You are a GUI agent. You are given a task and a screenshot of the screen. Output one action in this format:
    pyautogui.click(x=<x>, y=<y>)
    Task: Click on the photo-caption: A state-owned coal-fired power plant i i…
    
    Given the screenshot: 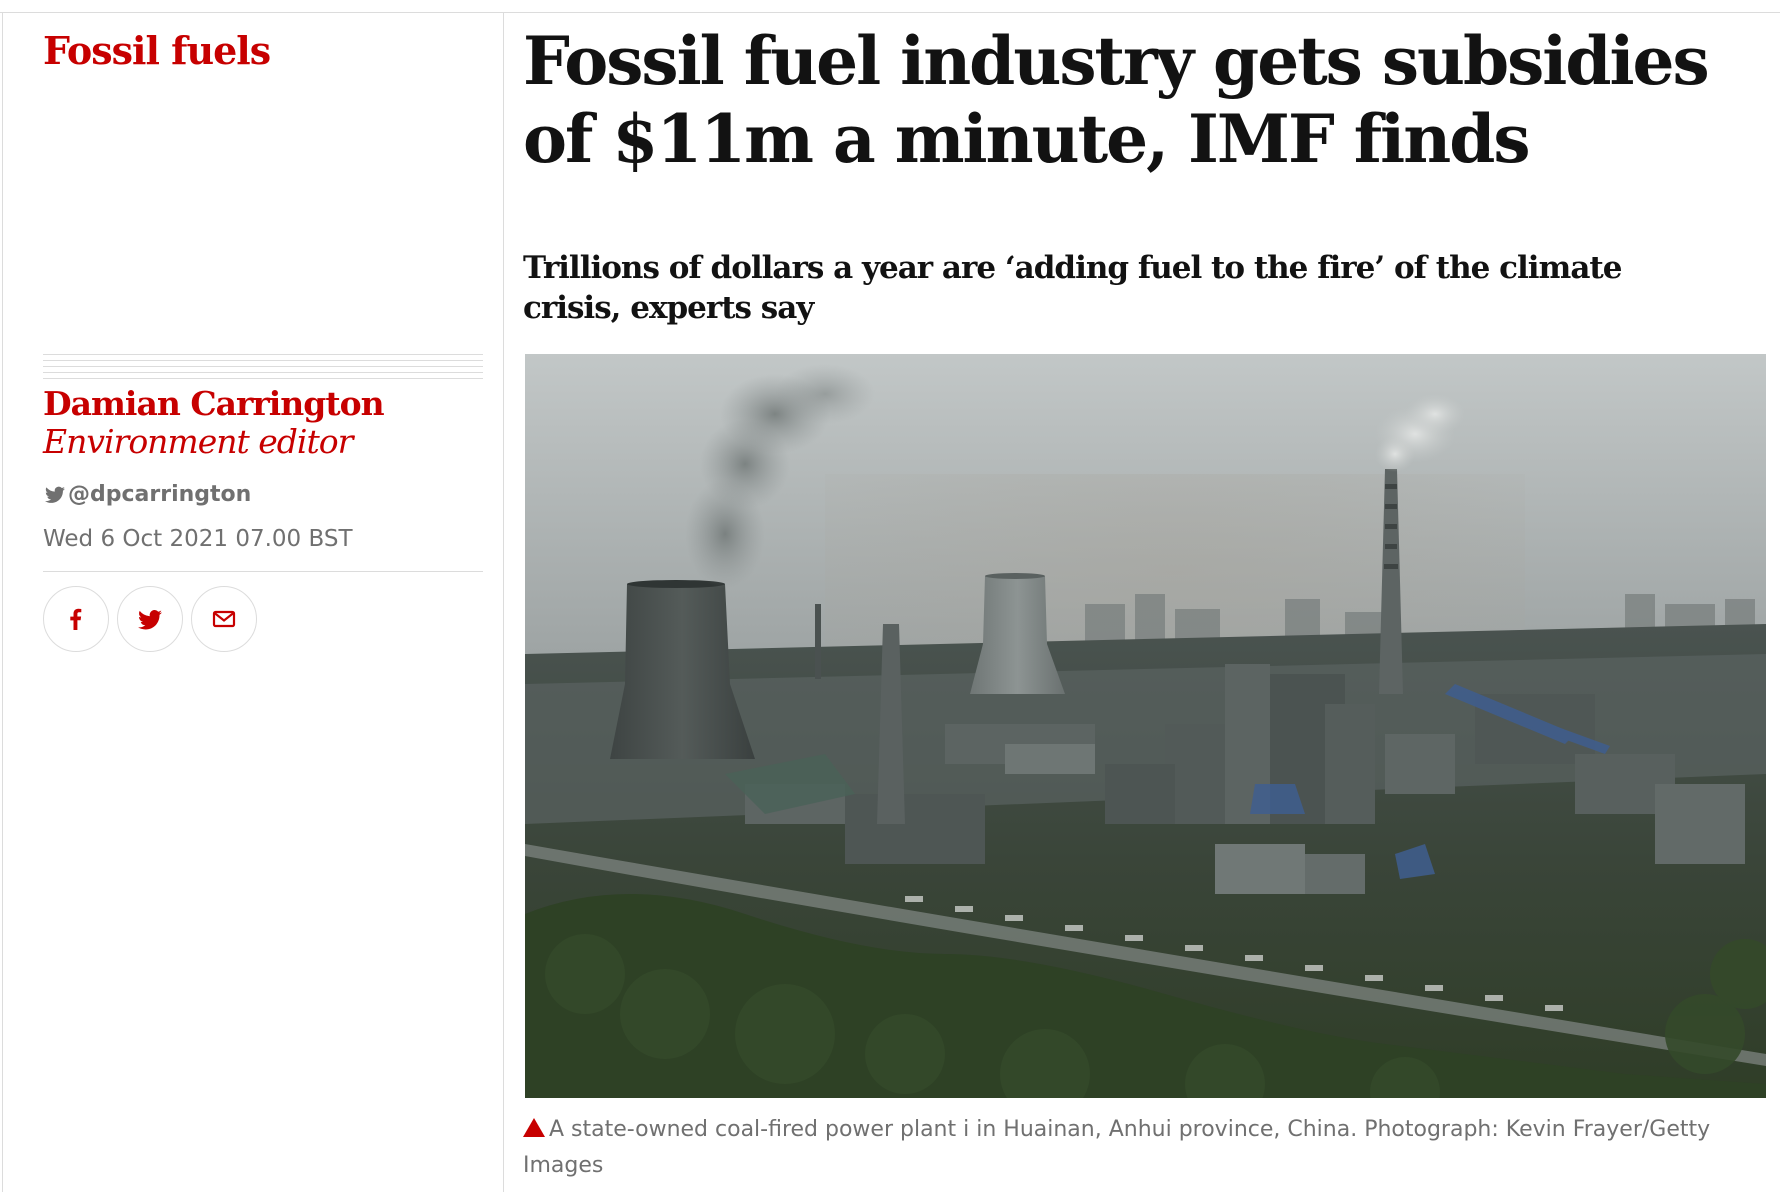 What is the action you would take?
    pyautogui.click(x=1143, y=1148)
    